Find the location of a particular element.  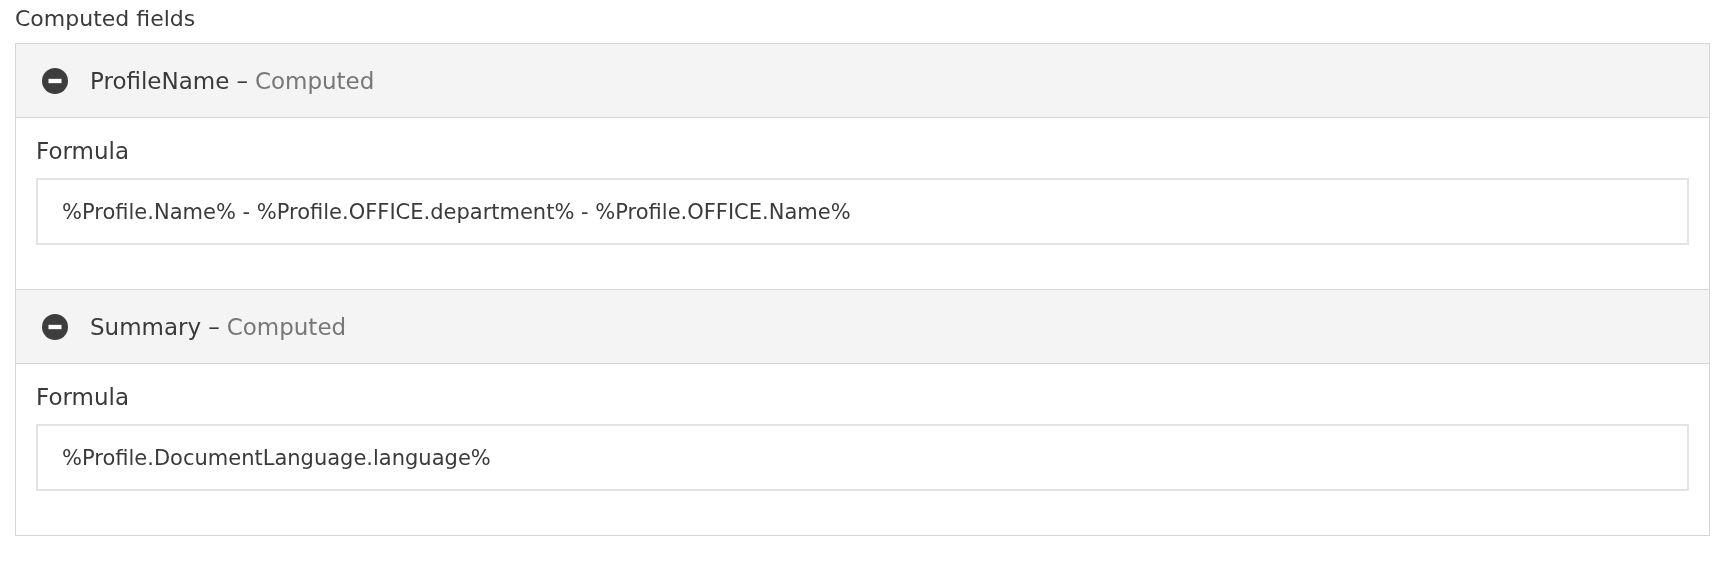

field-header: Summary – Computed is located at coordinates (862, 326).